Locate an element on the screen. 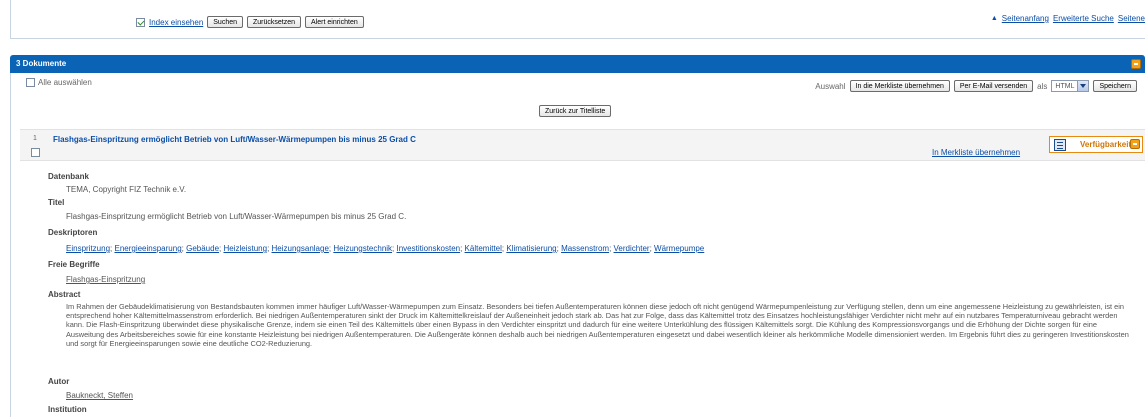 Image resolution: width=1145 pixels, height=417 pixels. deskriptor-link: Kältemittel is located at coordinates (483, 248).